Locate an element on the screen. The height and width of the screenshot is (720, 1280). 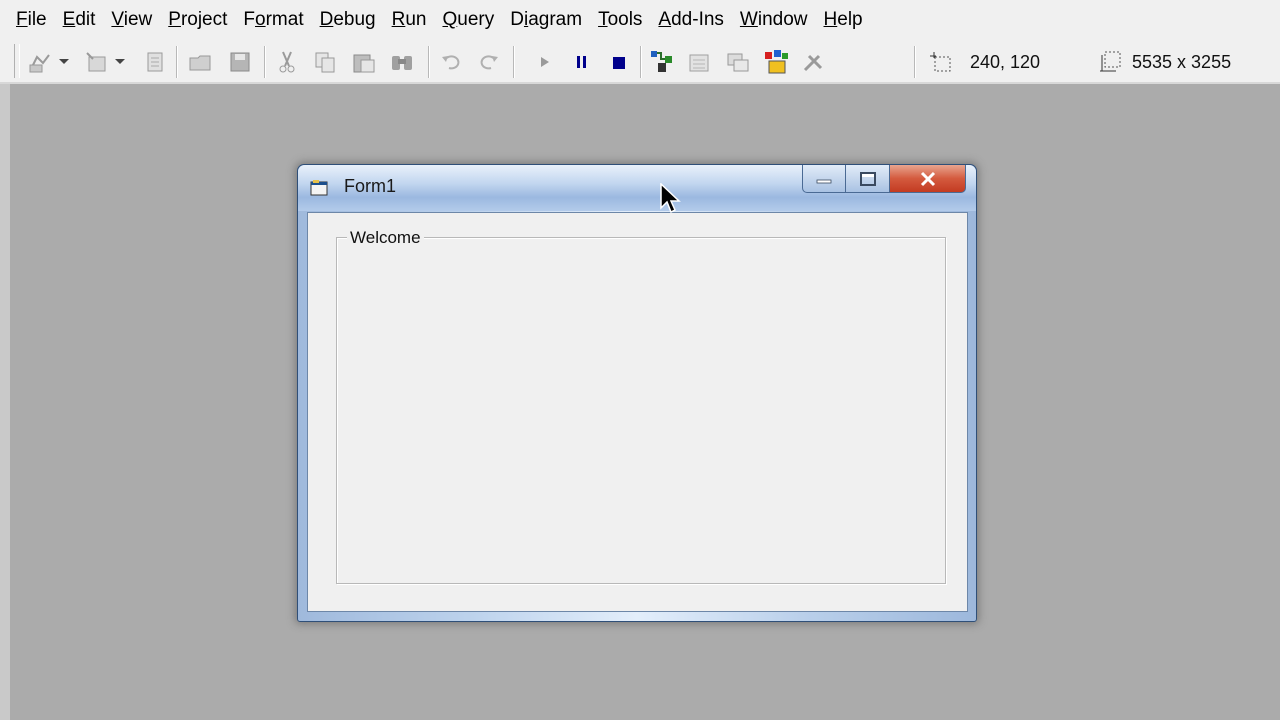
size-icon is located at coordinates (1111, 62).